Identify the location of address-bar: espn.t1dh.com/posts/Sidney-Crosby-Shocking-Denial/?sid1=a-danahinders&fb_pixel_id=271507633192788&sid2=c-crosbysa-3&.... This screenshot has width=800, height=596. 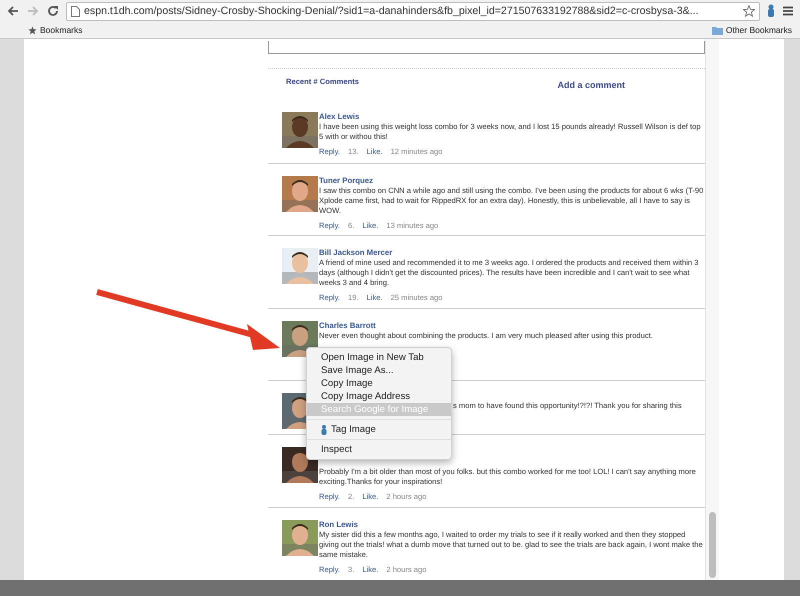
(413, 11).